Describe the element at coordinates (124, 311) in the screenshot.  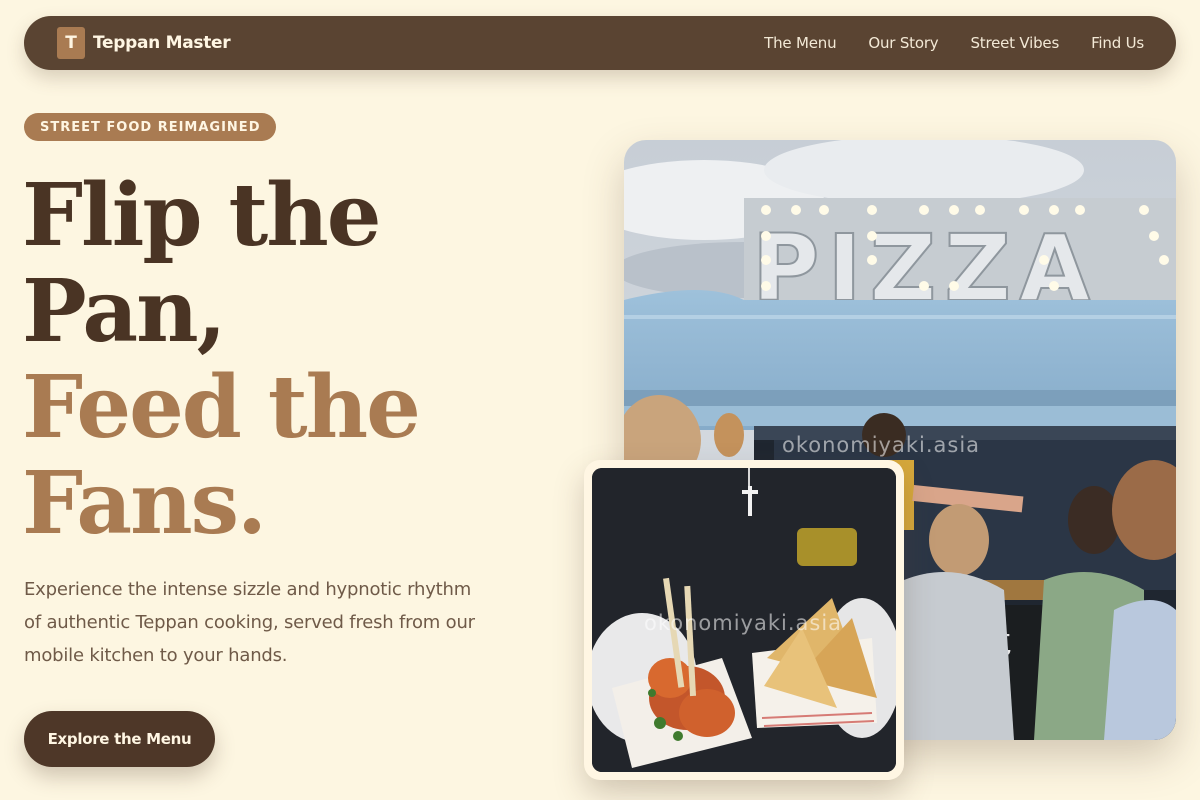
I see `headline-line-2: Pan,` at that location.